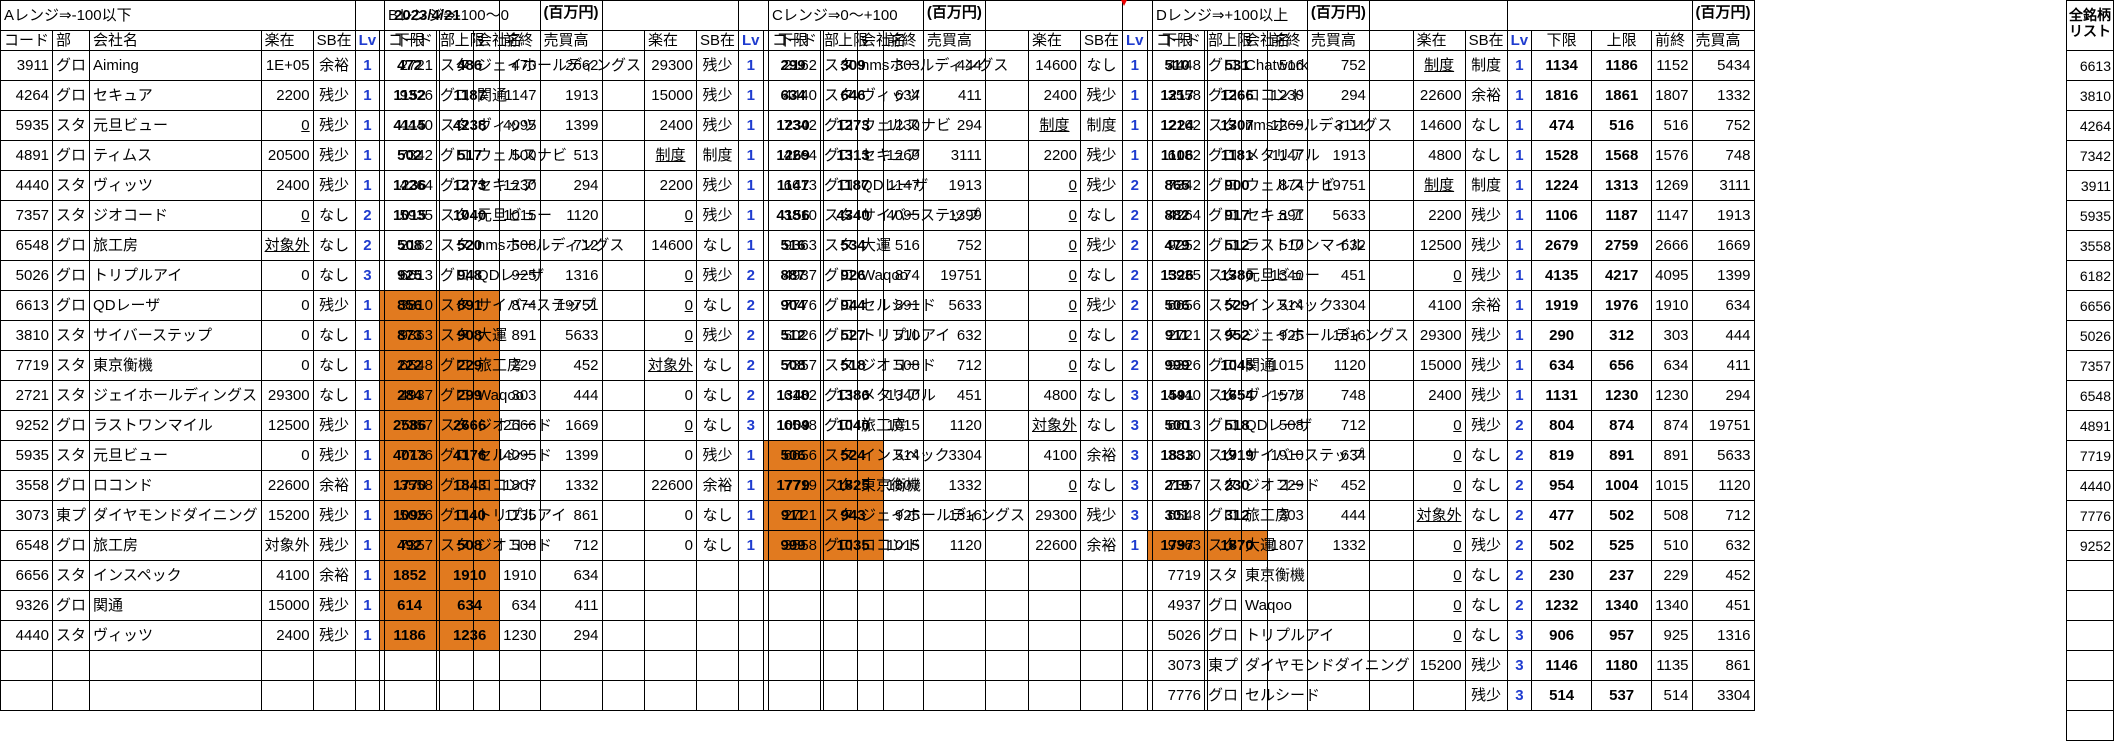 This screenshot has width=2114, height=755. What do you see at coordinates (2090, 425) in the screenshot?
I see `list-row: 4891` at bounding box center [2090, 425].